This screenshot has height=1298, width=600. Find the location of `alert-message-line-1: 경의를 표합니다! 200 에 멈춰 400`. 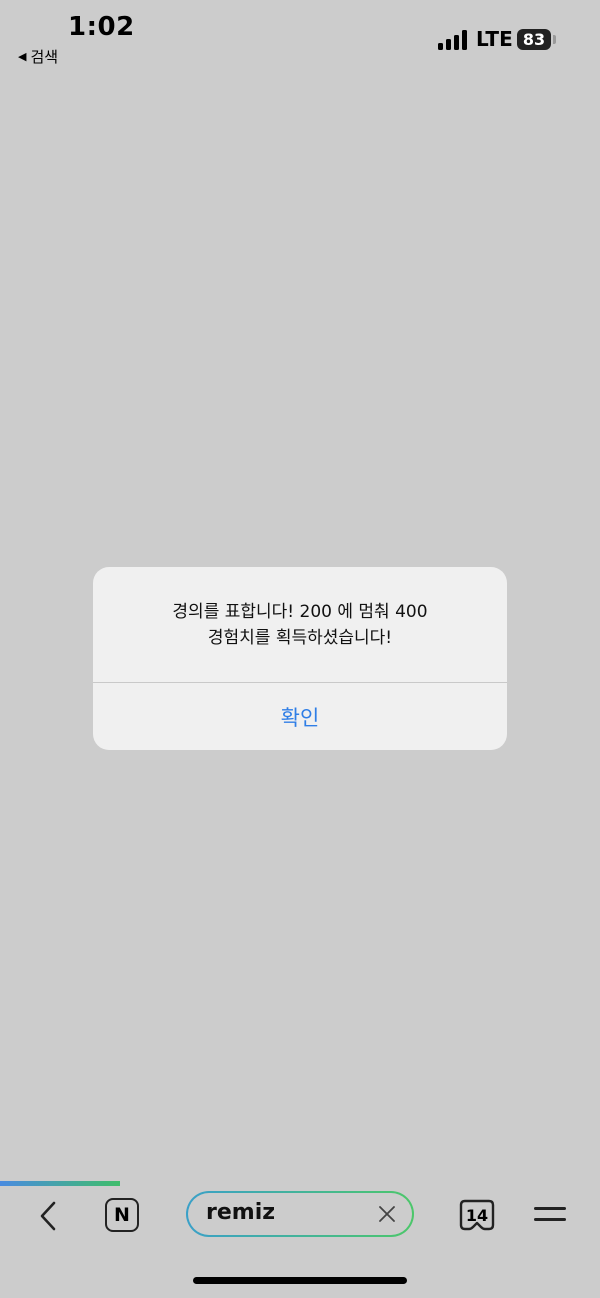

alert-message-line-1: 경의를 표합니다! 200 에 멈춰 400 is located at coordinates (300, 612).